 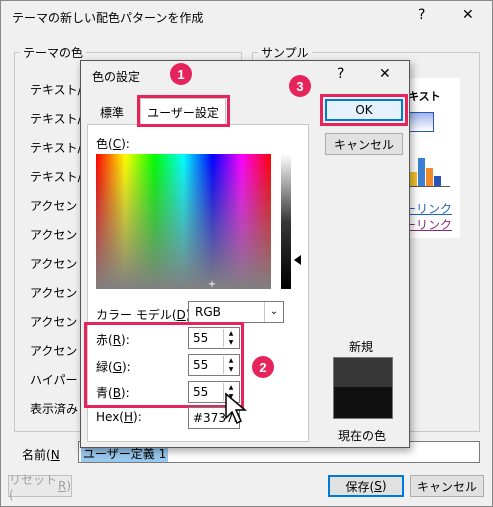 What do you see at coordinates (285, 52) in the screenshot?
I see `sample-title: サンプル` at bounding box center [285, 52].